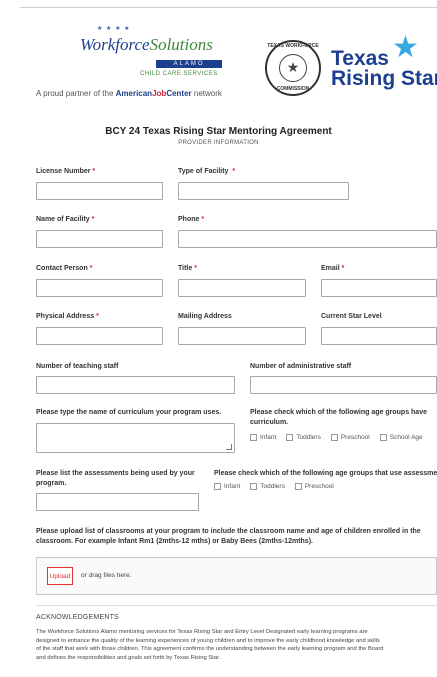 This screenshot has width=437, height=677. What do you see at coordinates (303, 437) in the screenshot?
I see `curriculum-toddlers-option: Toddlers` at bounding box center [303, 437].